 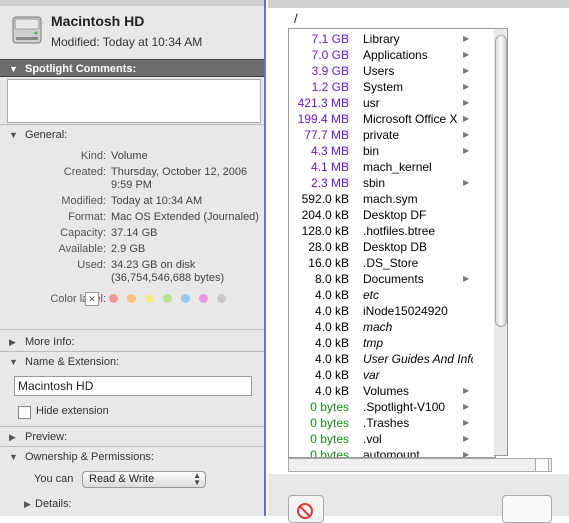 I want to click on spotlight-comments-header: ▼ Spotlight Comments:, so click(x=132, y=68).